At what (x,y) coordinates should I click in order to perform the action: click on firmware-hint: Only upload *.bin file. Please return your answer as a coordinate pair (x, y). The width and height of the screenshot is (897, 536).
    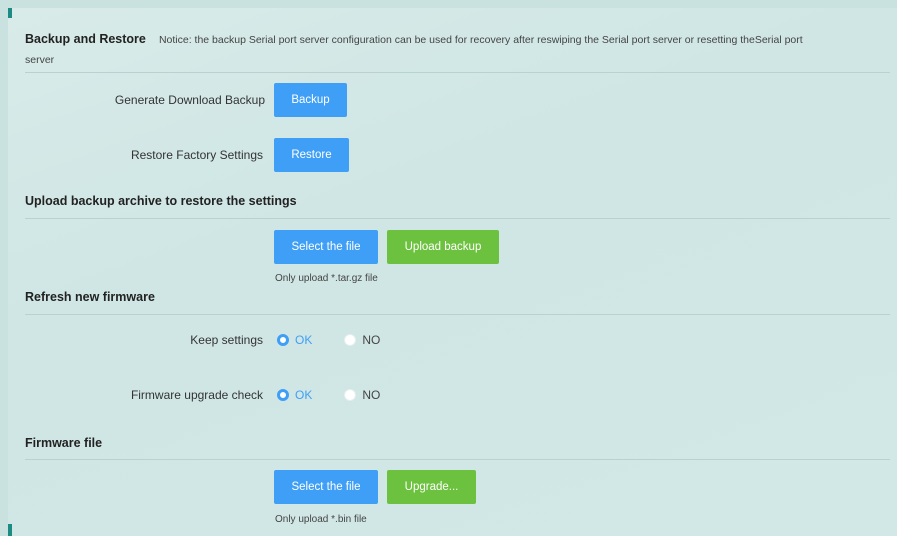
    Looking at the image, I should click on (321, 519).